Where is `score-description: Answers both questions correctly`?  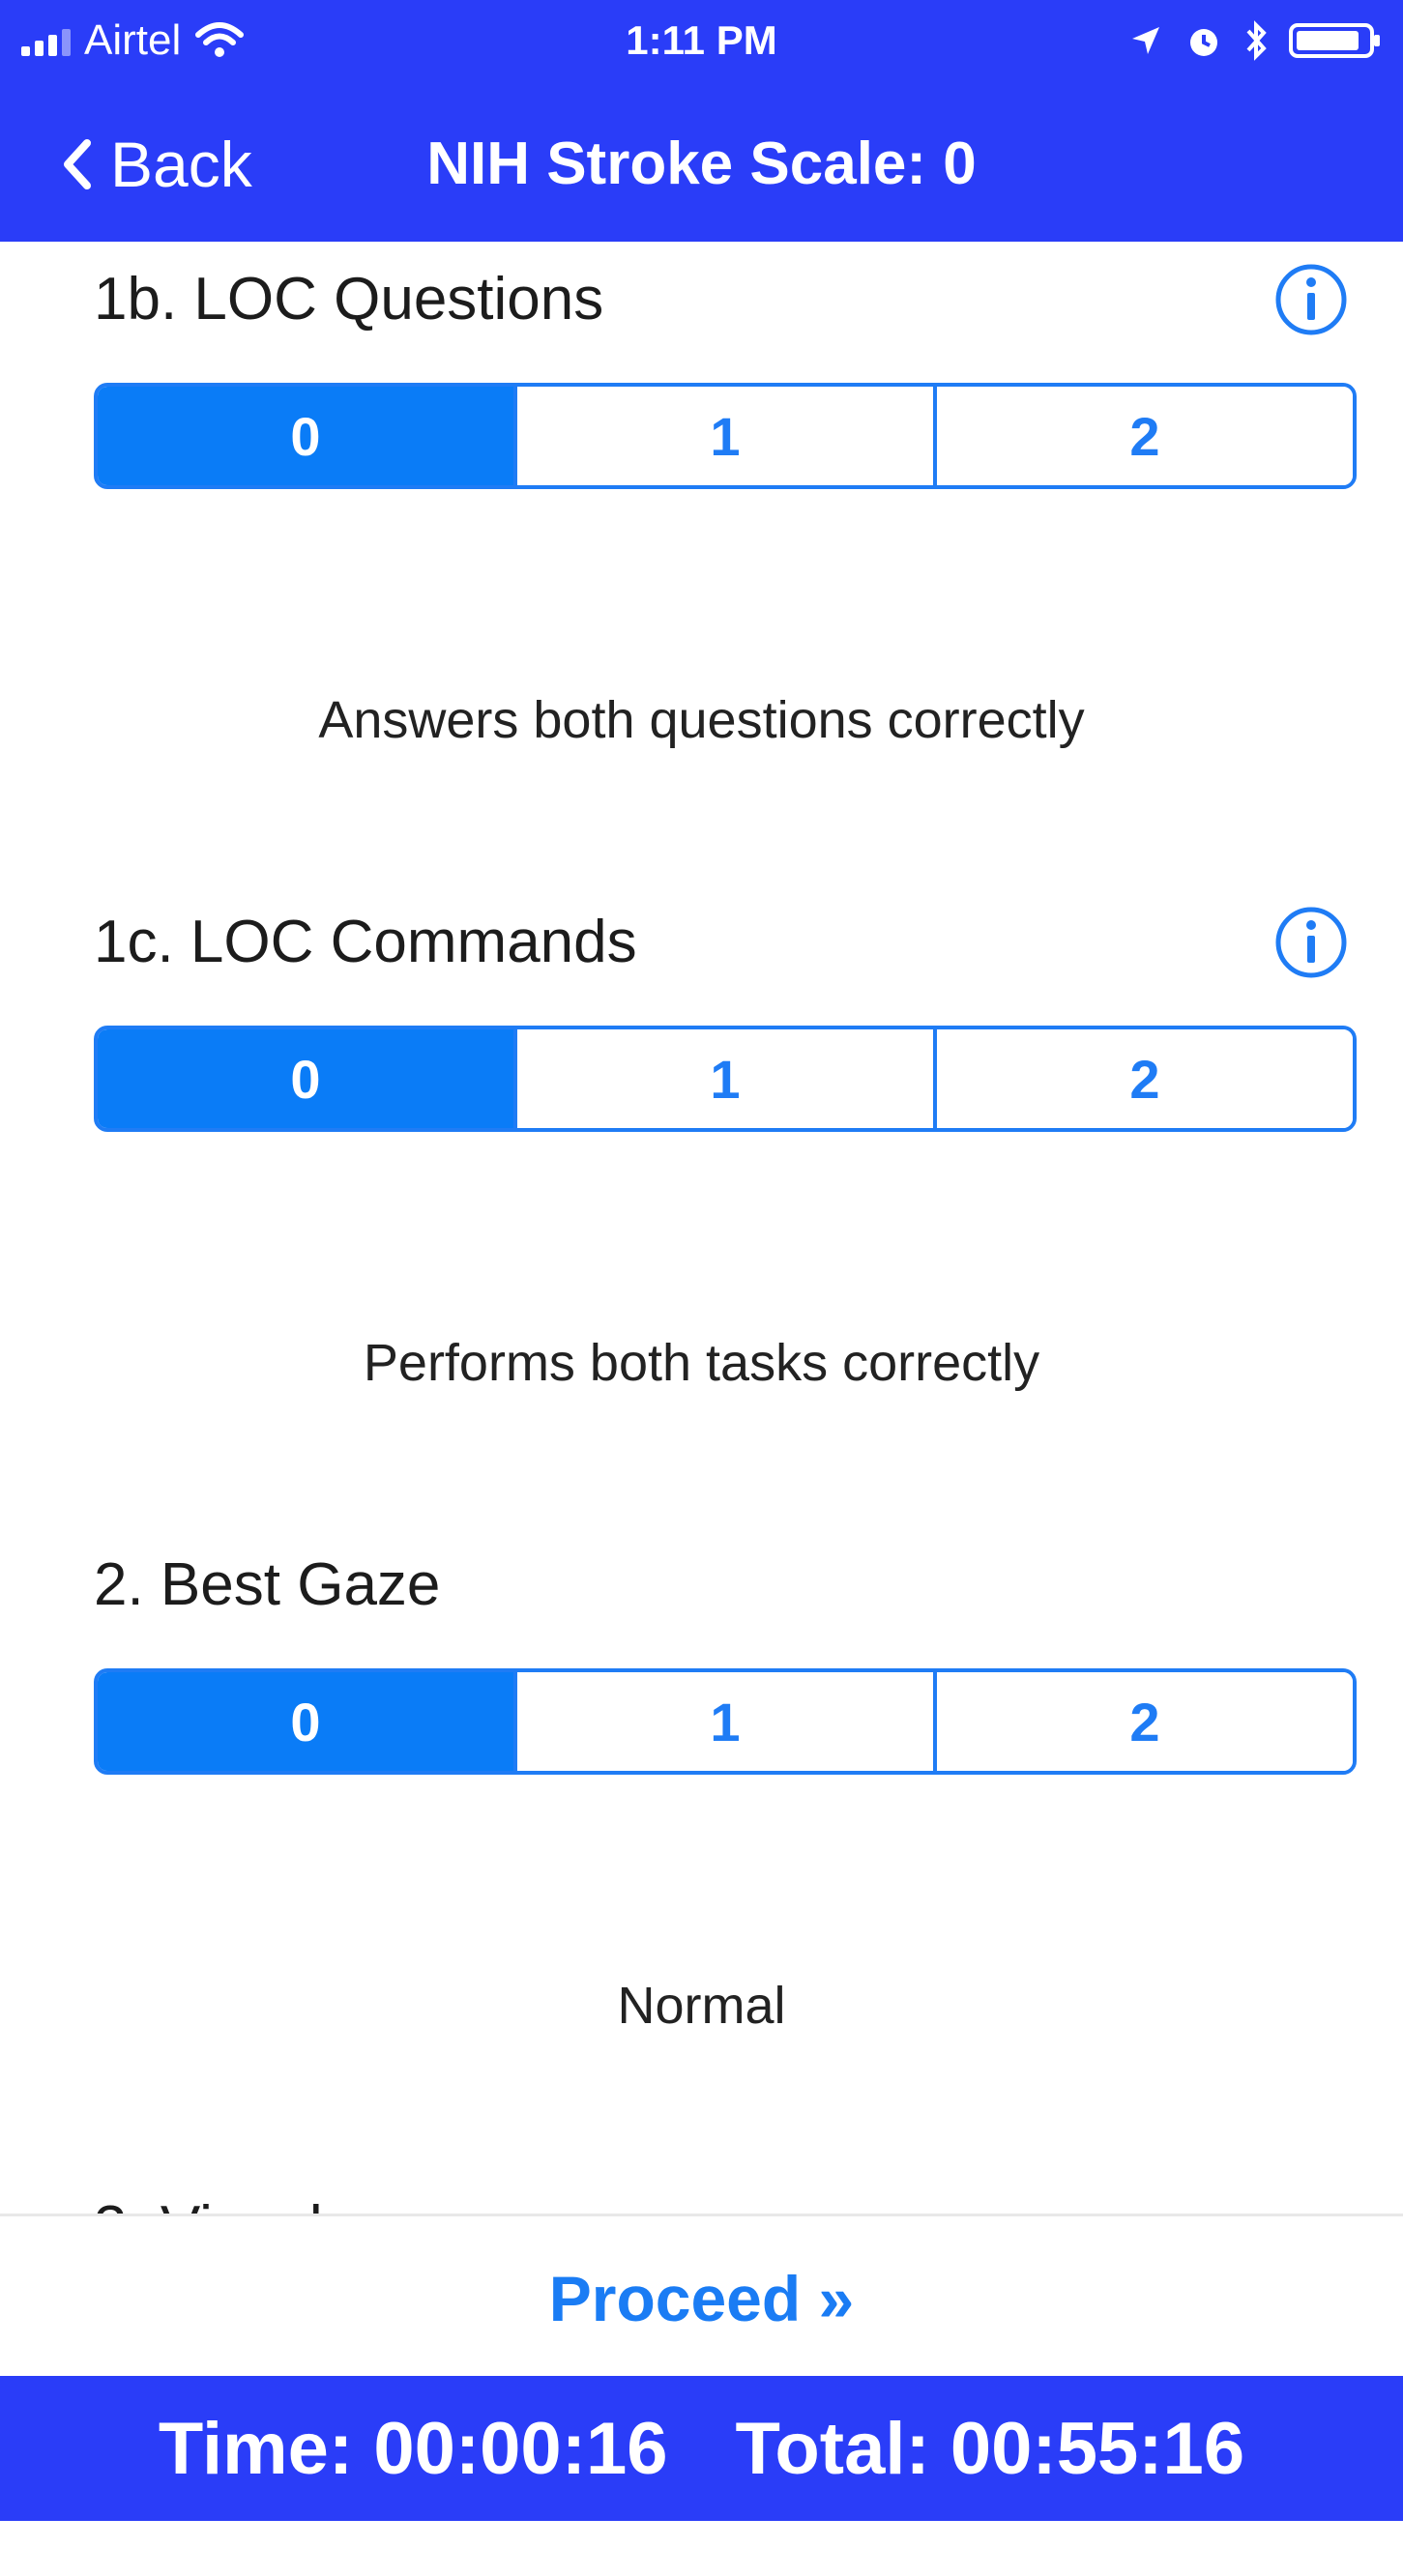 score-description: Answers both questions correctly is located at coordinates (701, 720).